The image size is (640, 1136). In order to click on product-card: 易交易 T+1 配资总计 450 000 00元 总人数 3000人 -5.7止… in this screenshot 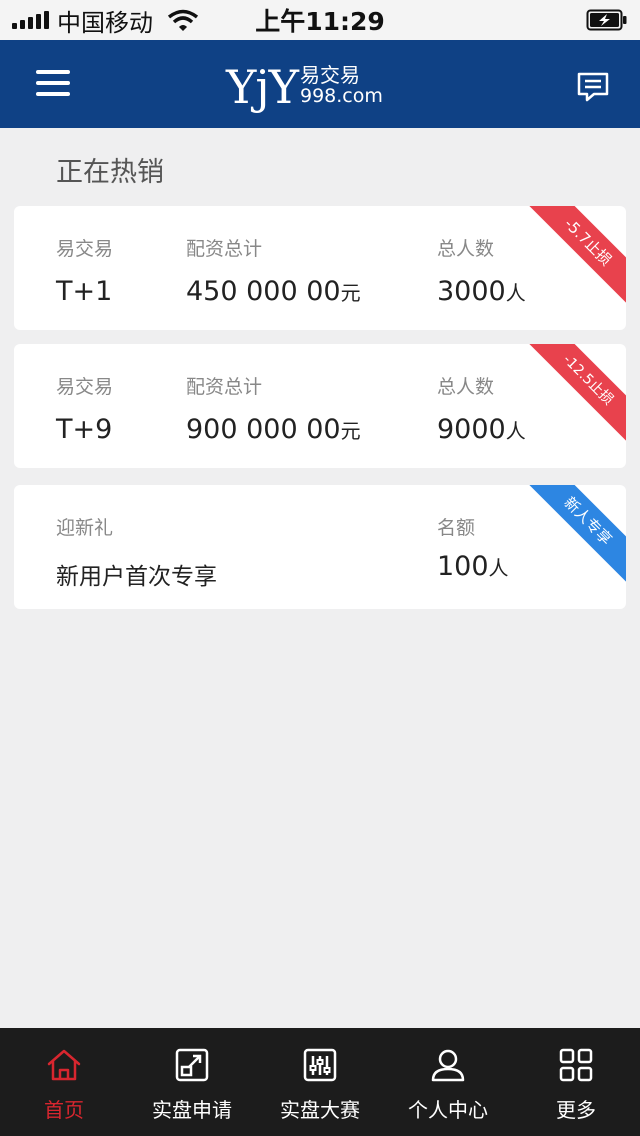, I will do `click(320, 268)`.